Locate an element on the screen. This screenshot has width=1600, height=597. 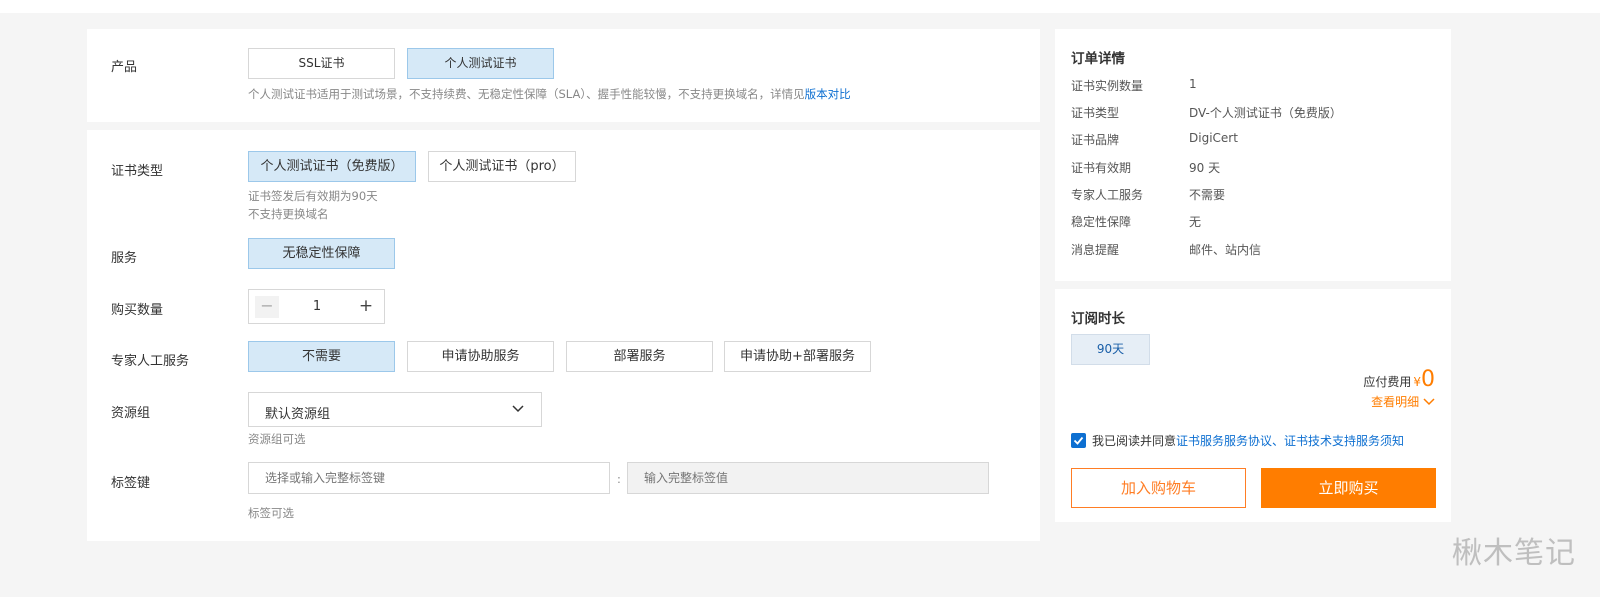
tag-key-label: 标签键 is located at coordinates (131, 483).